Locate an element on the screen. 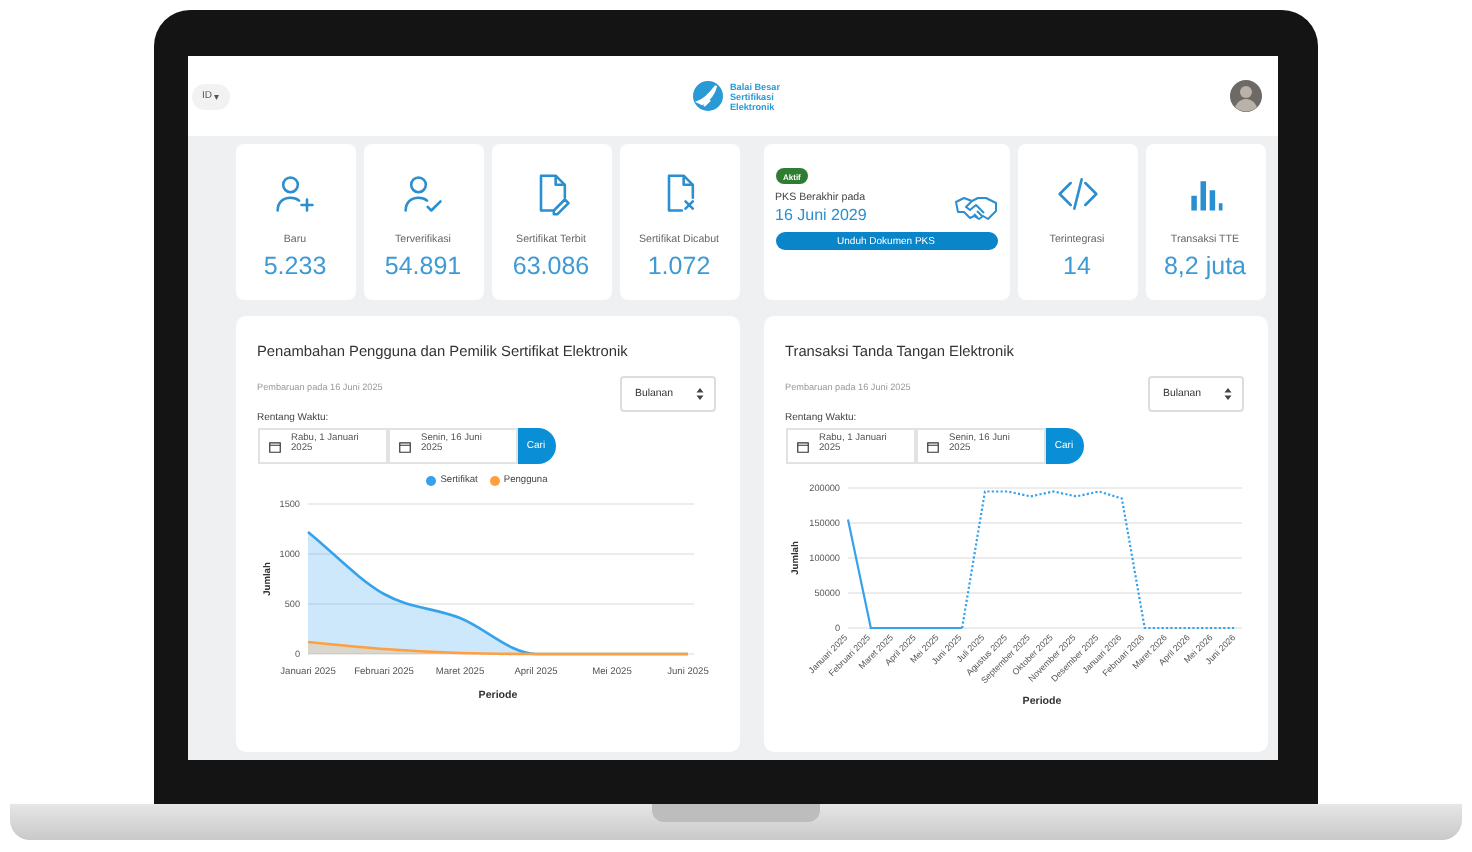 The height and width of the screenshot is (852, 1472). stat-value: 5.233 is located at coordinates (295, 266).